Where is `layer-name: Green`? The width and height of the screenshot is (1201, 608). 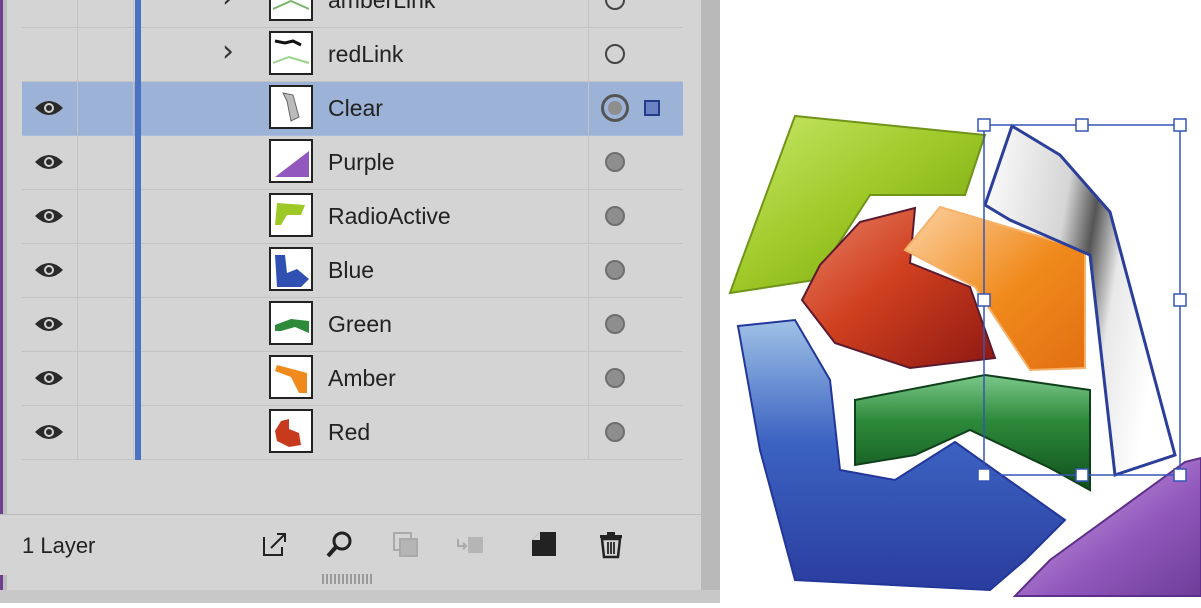
layer-name: Green is located at coordinates (360, 324).